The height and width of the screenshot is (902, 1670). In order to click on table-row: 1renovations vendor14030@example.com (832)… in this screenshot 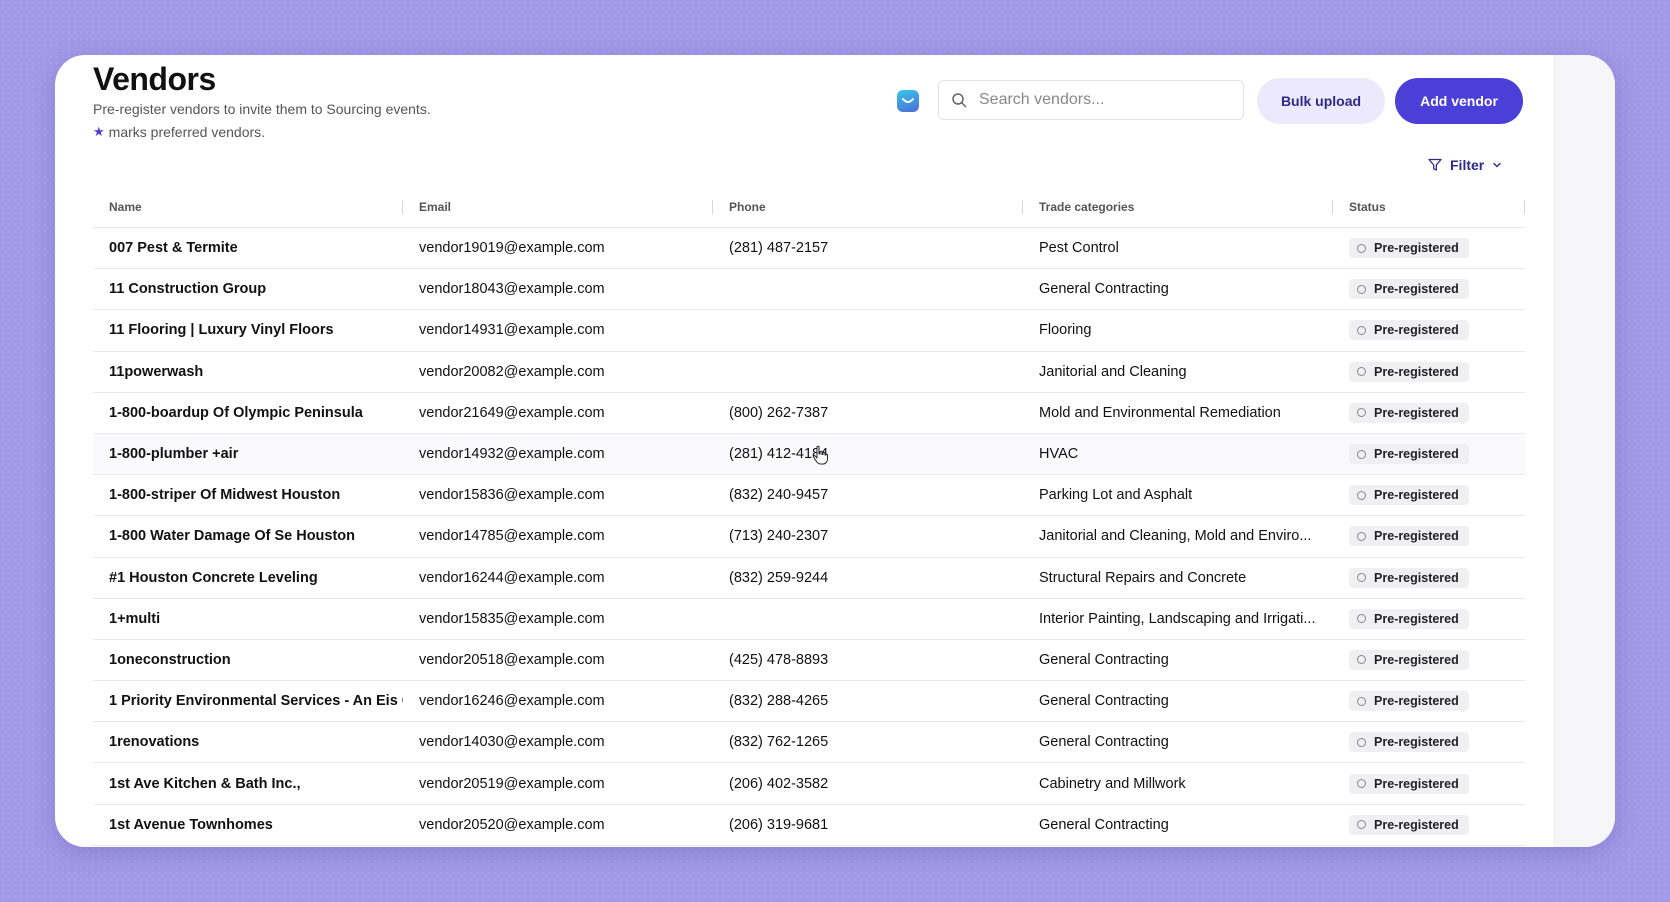, I will do `click(809, 743)`.